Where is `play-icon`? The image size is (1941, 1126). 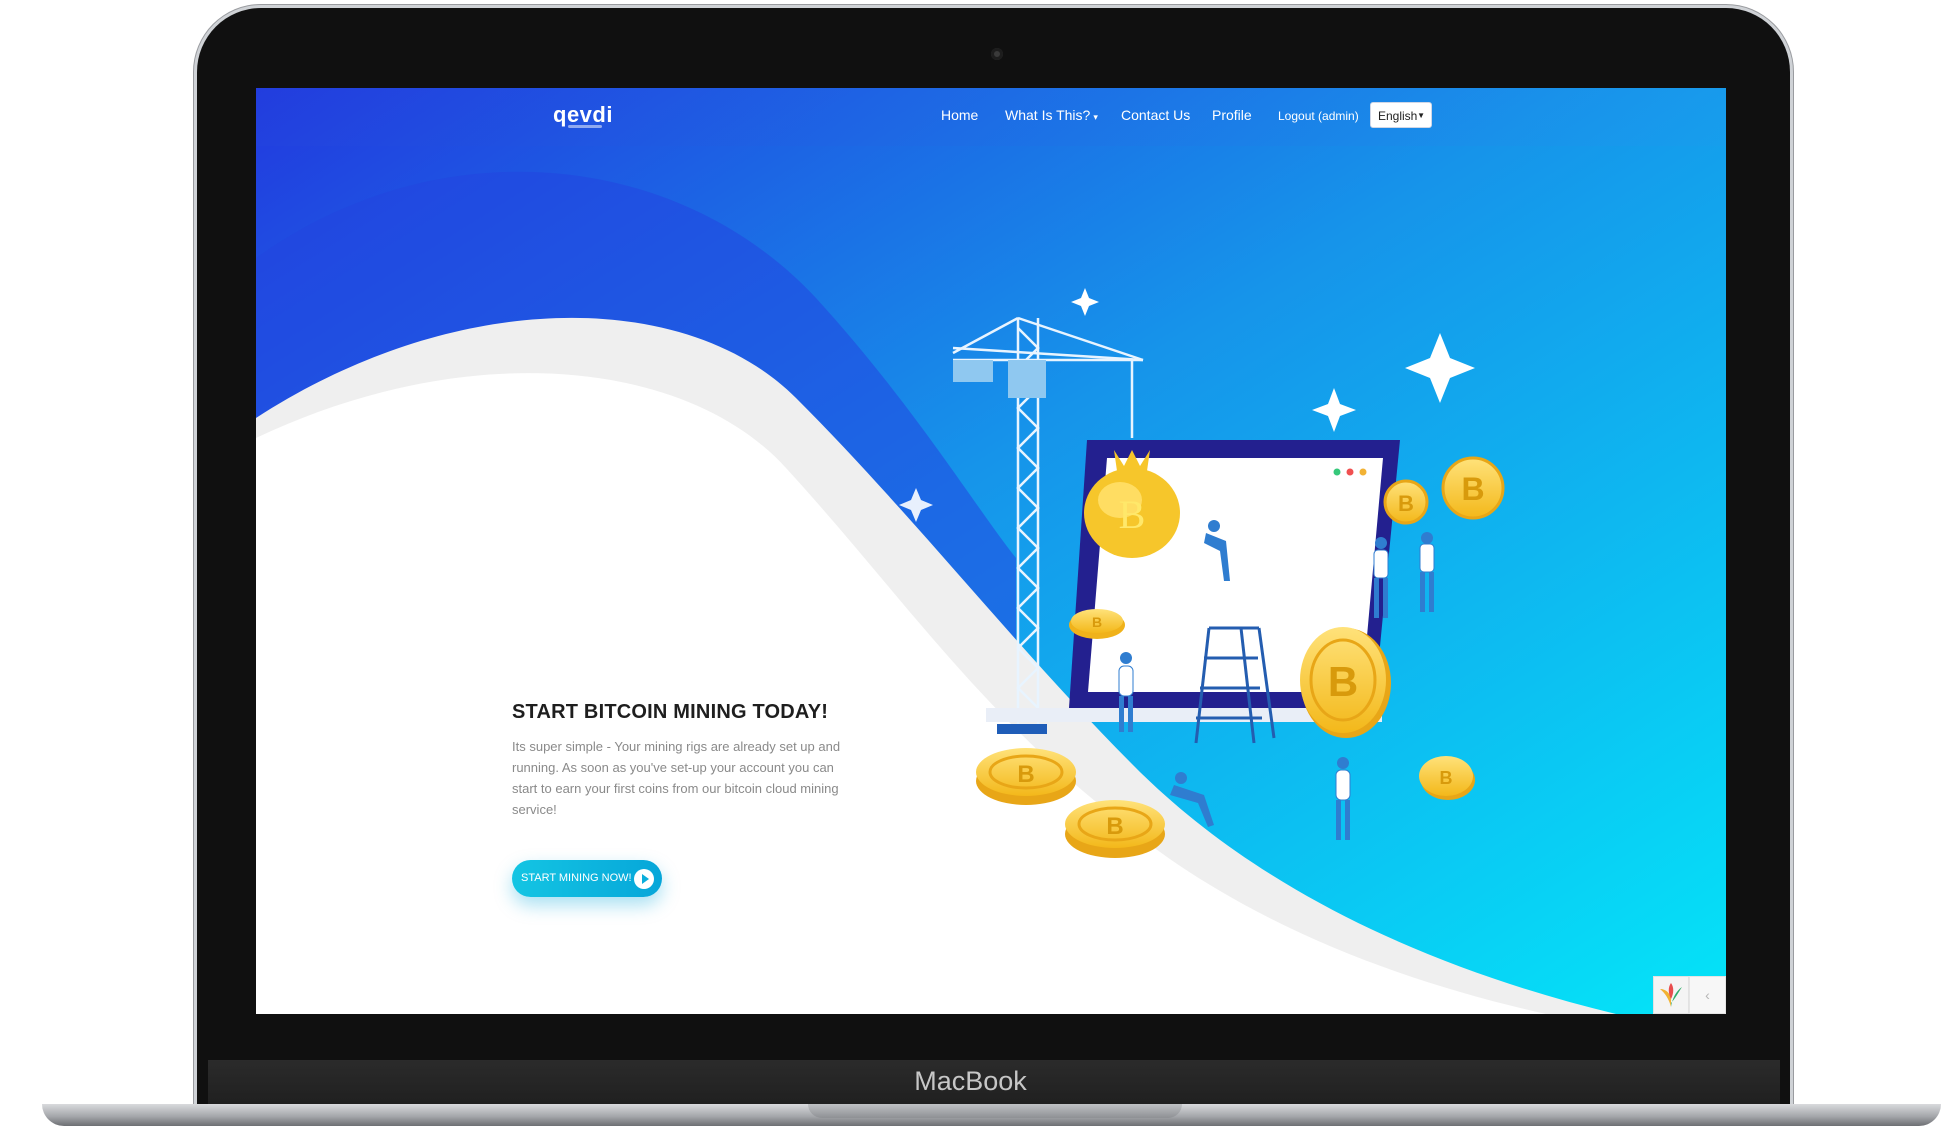
play-icon is located at coordinates (644, 879).